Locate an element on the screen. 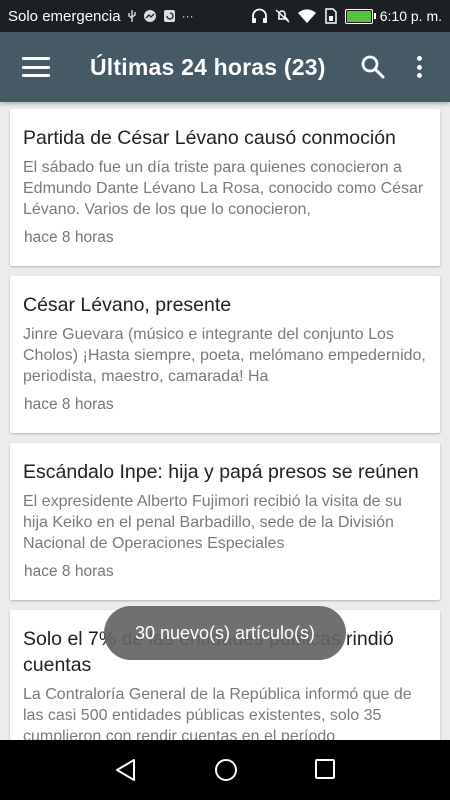 This screenshot has width=450, height=800. app-bar: Últimas 24 horas (23) is located at coordinates (225, 67).